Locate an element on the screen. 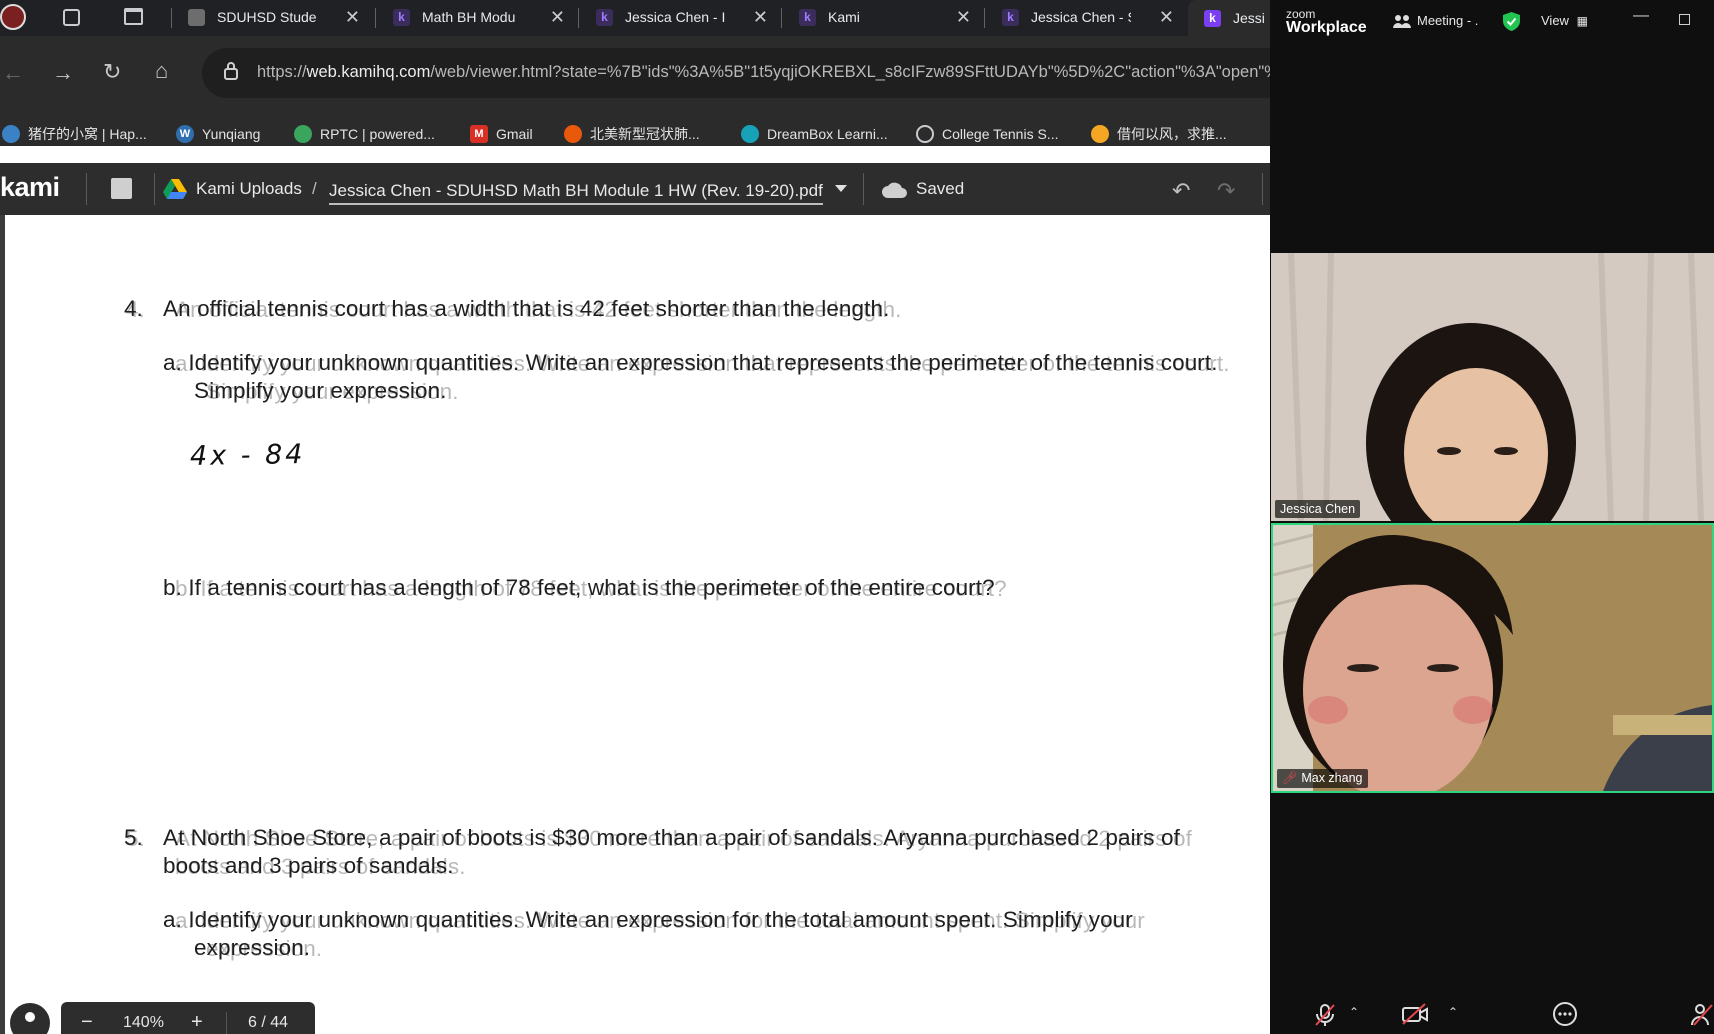 This screenshot has width=1714, height=1034. grid-icon: ▦ is located at coordinates (1582, 21).